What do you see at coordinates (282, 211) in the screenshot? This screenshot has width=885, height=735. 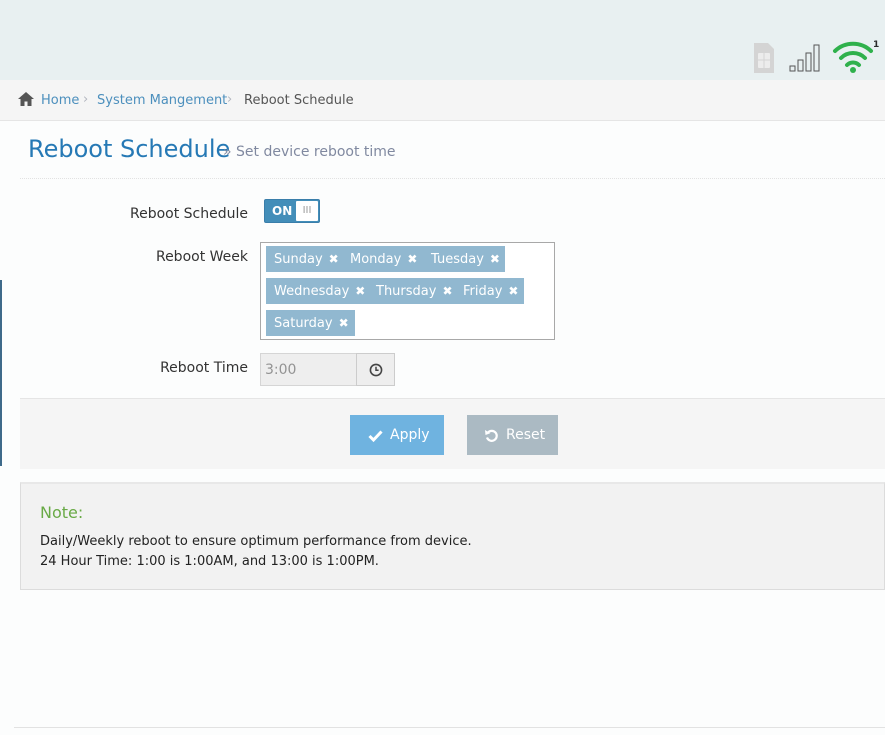 I see `toggle-on-text: ON` at bounding box center [282, 211].